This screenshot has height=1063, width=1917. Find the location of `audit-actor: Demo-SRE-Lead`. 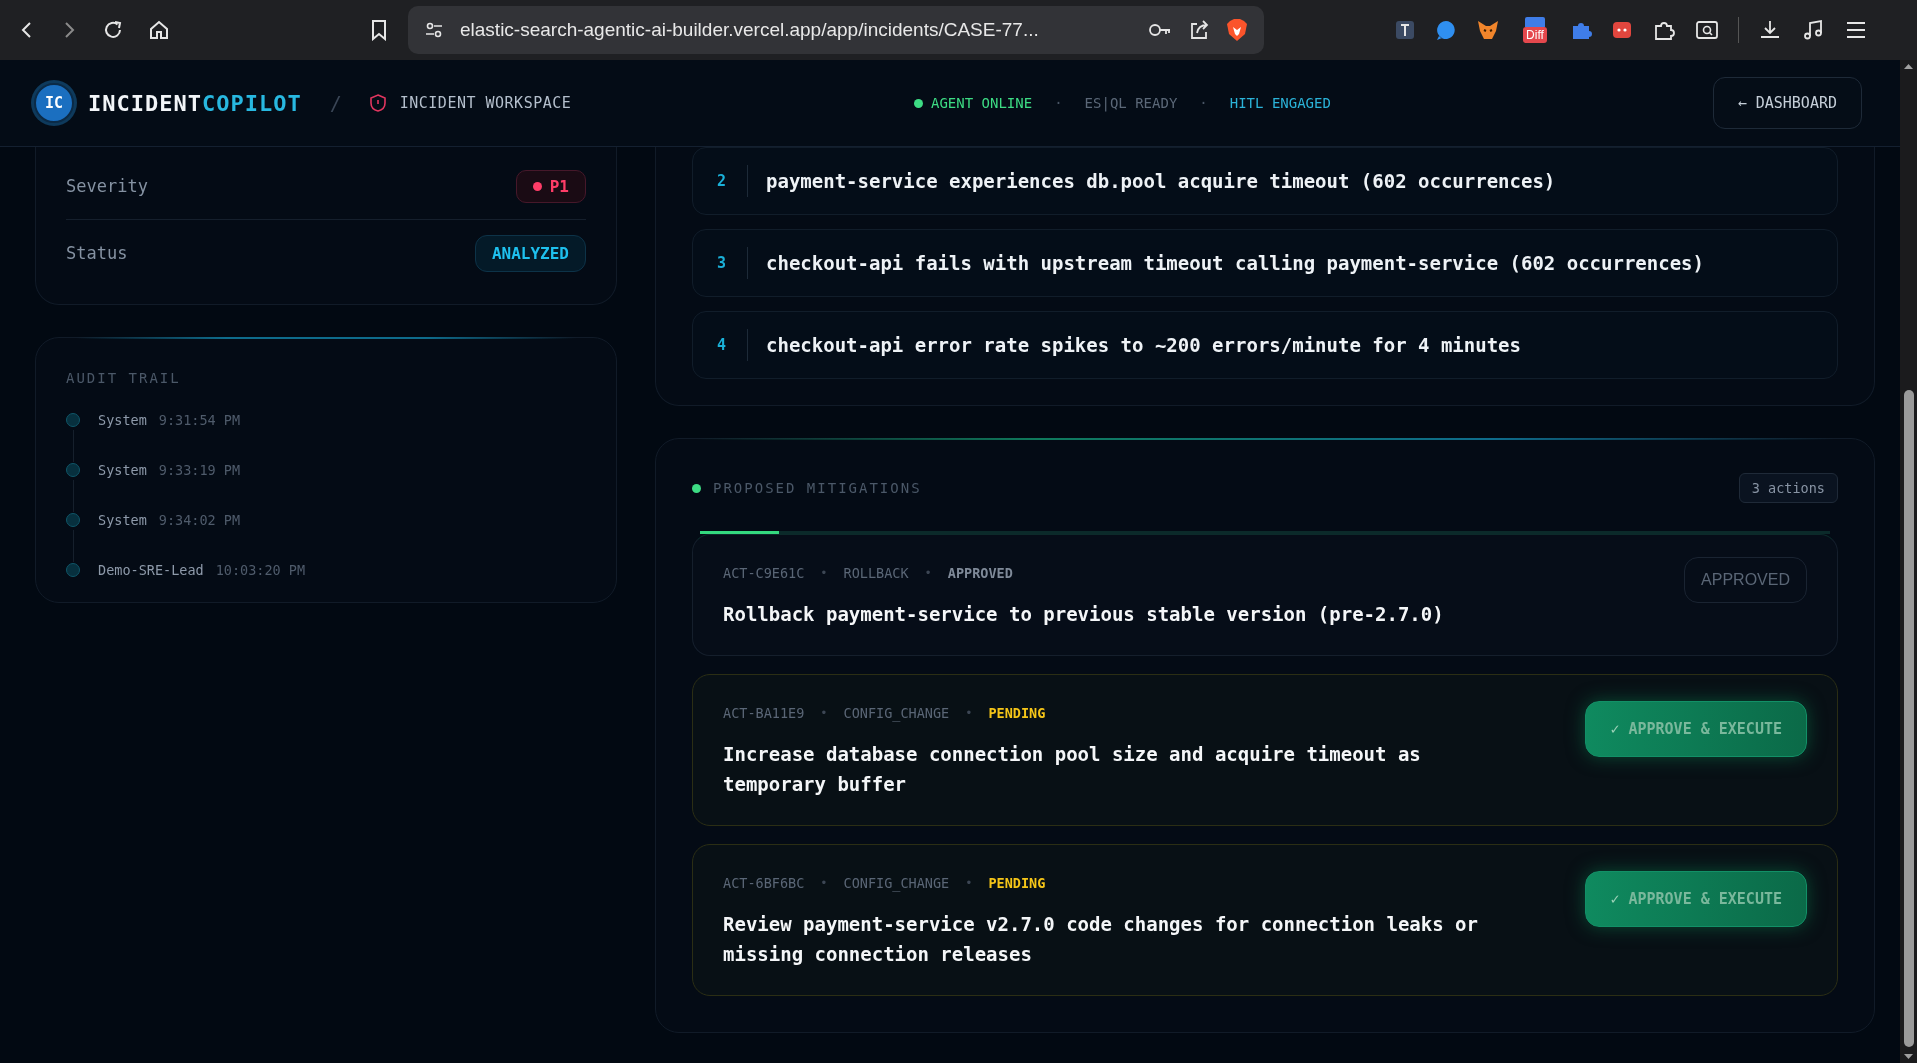

audit-actor: Demo-SRE-Lead is located at coordinates (151, 570).